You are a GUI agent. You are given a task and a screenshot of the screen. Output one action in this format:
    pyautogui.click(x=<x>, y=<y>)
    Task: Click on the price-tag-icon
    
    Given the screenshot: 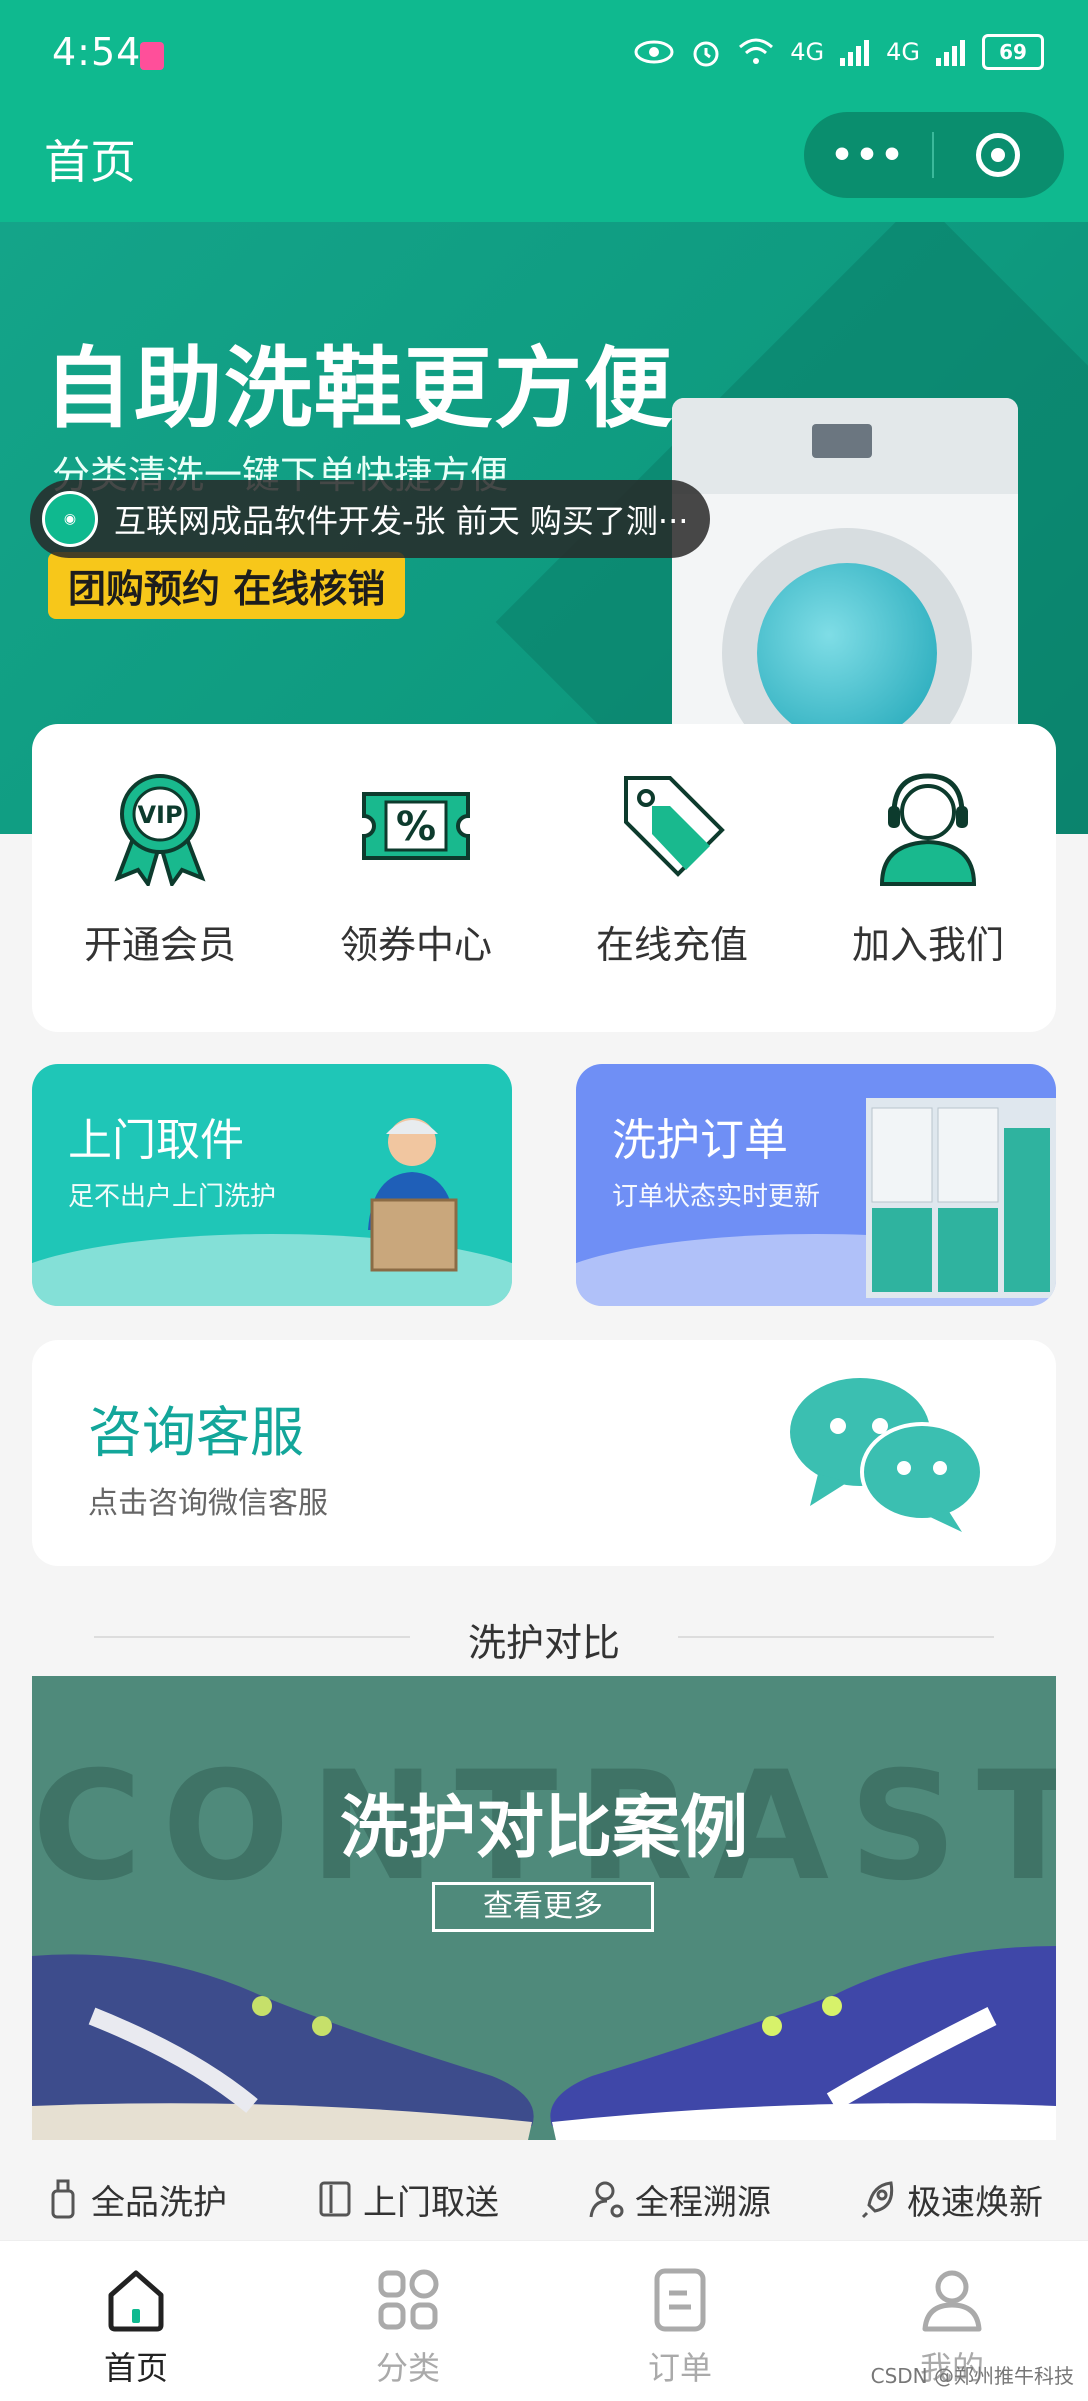 What is the action you would take?
    pyautogui.click(x=674, y=826)
    